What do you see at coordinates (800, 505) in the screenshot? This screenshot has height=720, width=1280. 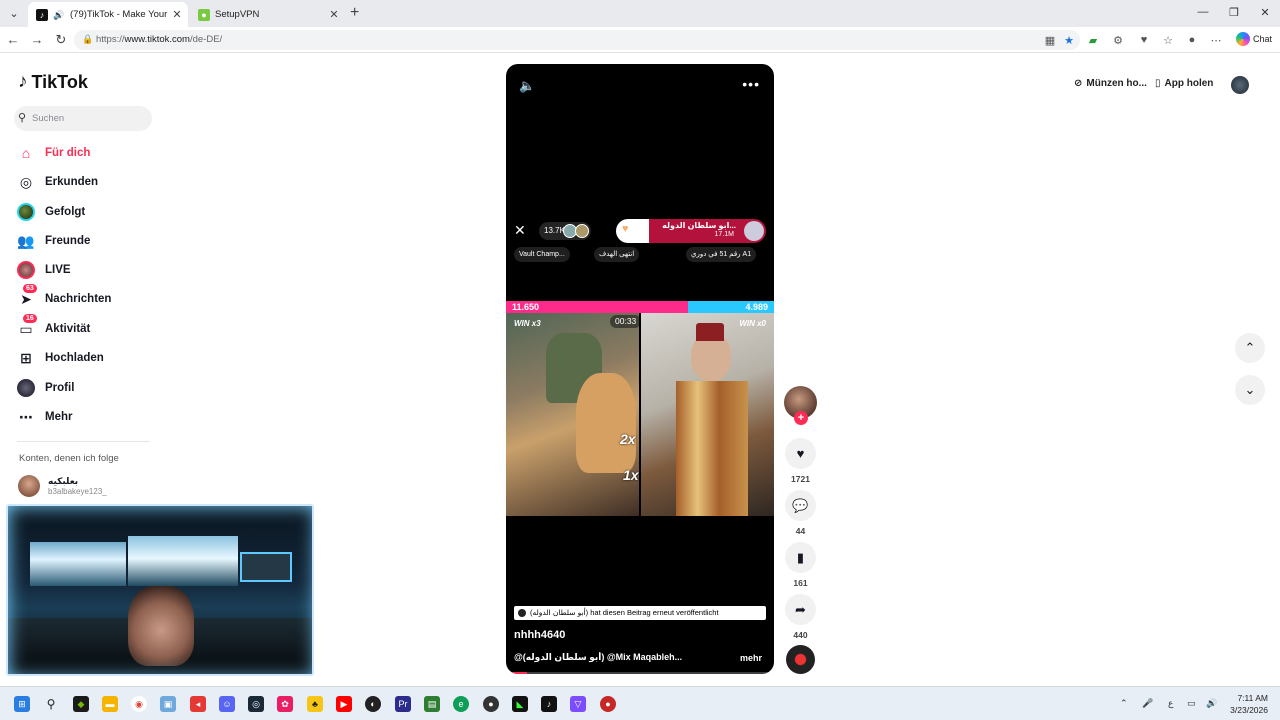 I see `comment-button: 💬` at bounding box center [800, 505].